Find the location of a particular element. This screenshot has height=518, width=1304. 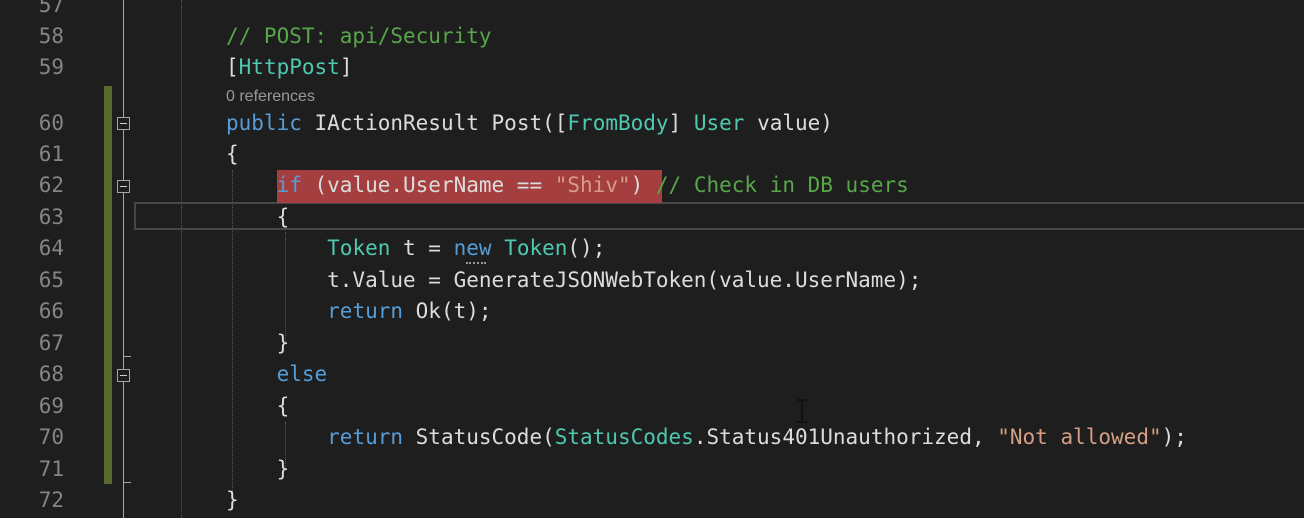

line-number: 66 is located at coordinates (51, 311).